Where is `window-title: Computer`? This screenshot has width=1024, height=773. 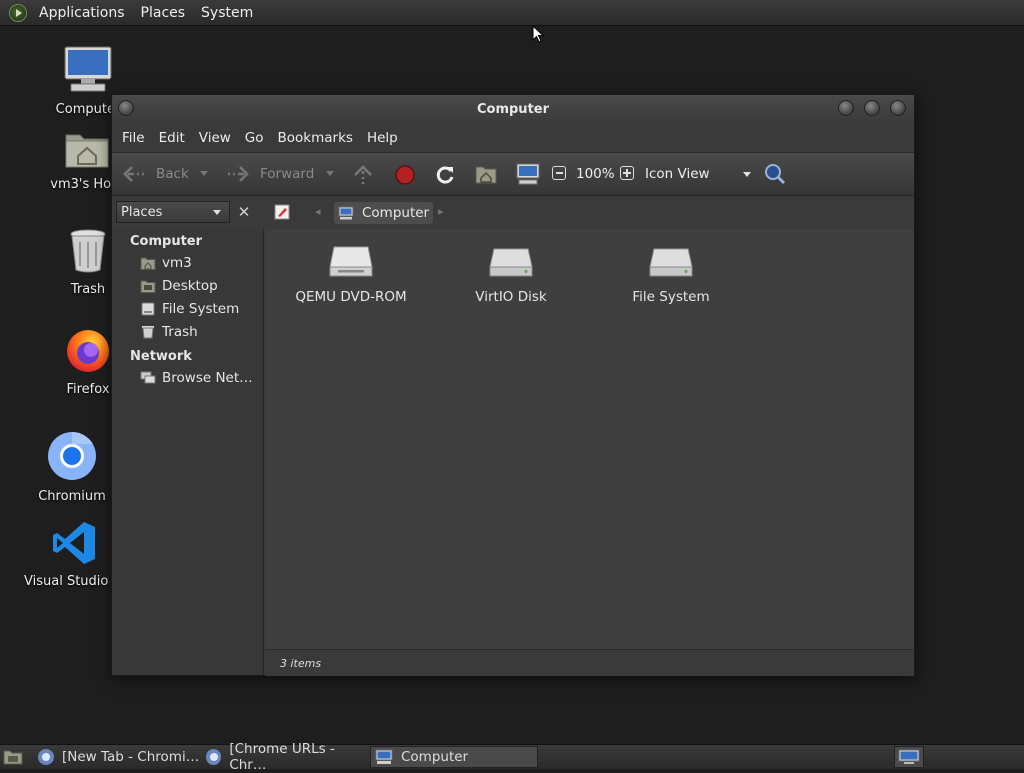 window-title: Computer is located at coordinates (513, 109).